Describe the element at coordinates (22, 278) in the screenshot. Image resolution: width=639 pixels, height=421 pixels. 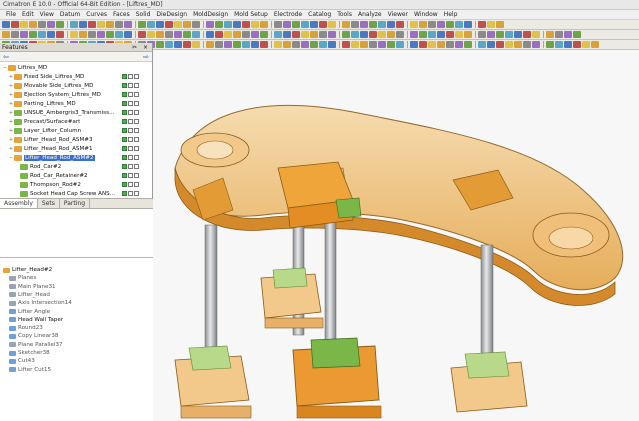
I see `model-tree-row: Planes` at that location.